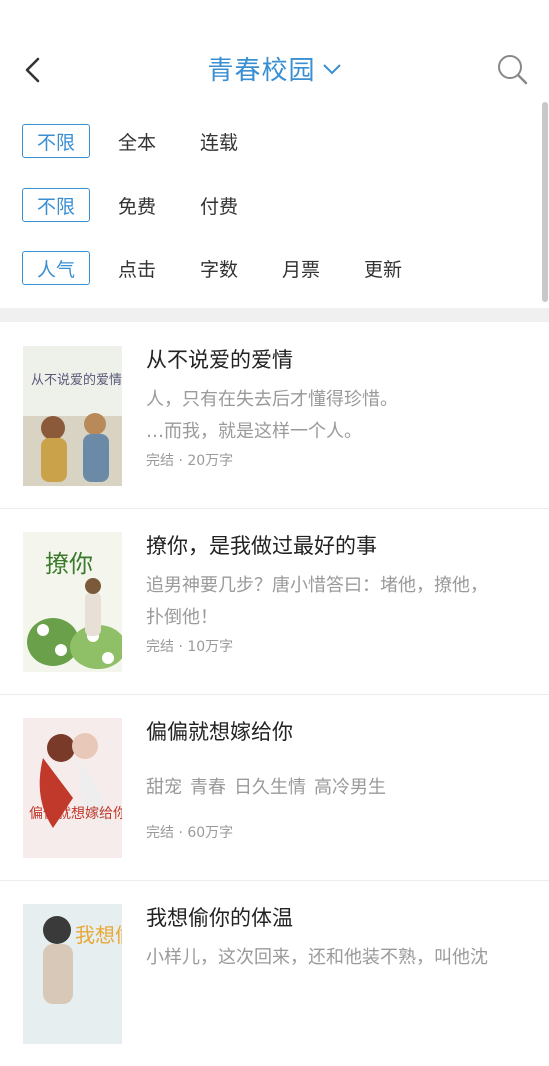 The height and width of the screenshot is (1066, 549). I want to click on filter-row-price: 不限 免费 付费, so click(138, 205).